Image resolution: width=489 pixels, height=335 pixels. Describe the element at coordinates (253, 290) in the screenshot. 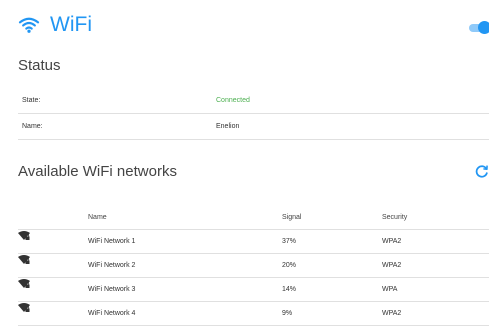

I see `table-row: WiFi Network 3 14% WPA` at that location.